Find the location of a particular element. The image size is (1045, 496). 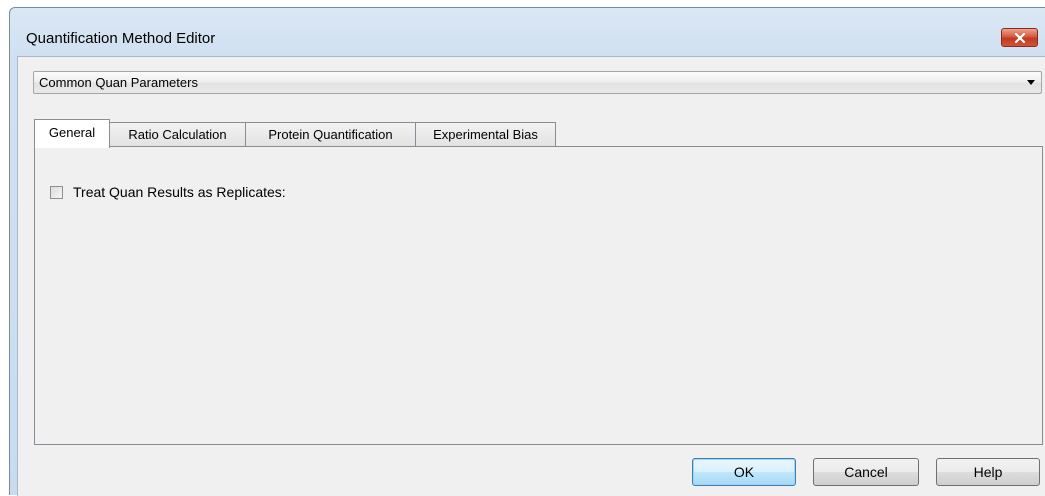

dropdown-selected-value: Common Quan Parameters is located at coordinates (118, 82).